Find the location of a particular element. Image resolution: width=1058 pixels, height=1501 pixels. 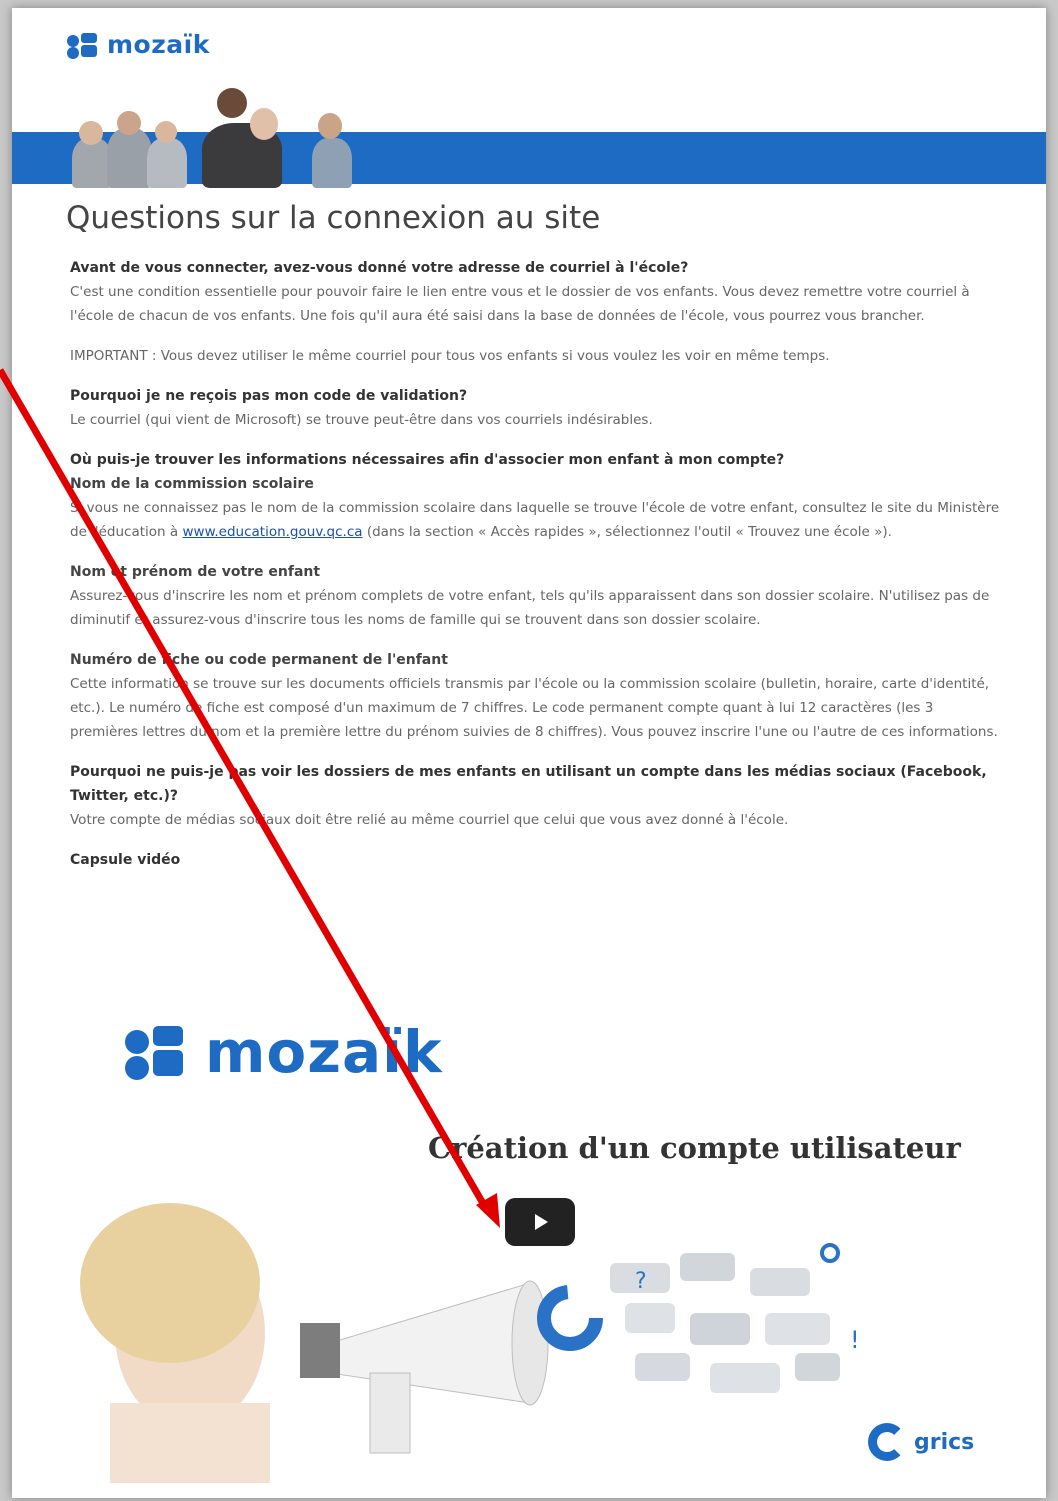

subheading-name: Nom et prénom de votre enfant is located at coordinates (195, 572).